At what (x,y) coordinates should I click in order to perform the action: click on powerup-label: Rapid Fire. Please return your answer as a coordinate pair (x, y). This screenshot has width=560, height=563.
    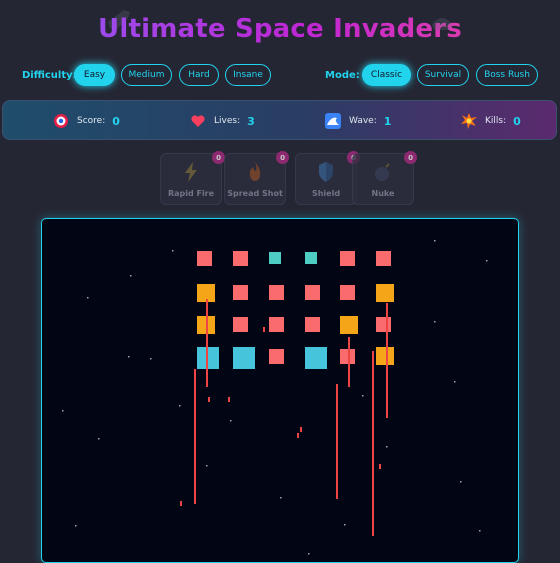
    Looking at the image, I should click on (191, 193).